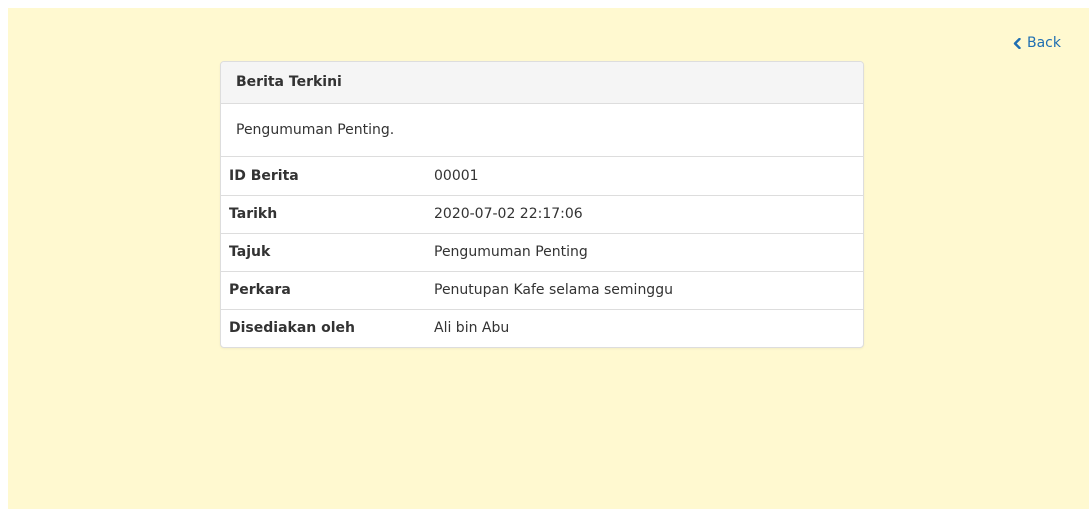 Image resolution: width=1089 pixels, height=509 pixels. I want to click on table-row: Tajuk Pengumuman Penting, so click(542, 251).